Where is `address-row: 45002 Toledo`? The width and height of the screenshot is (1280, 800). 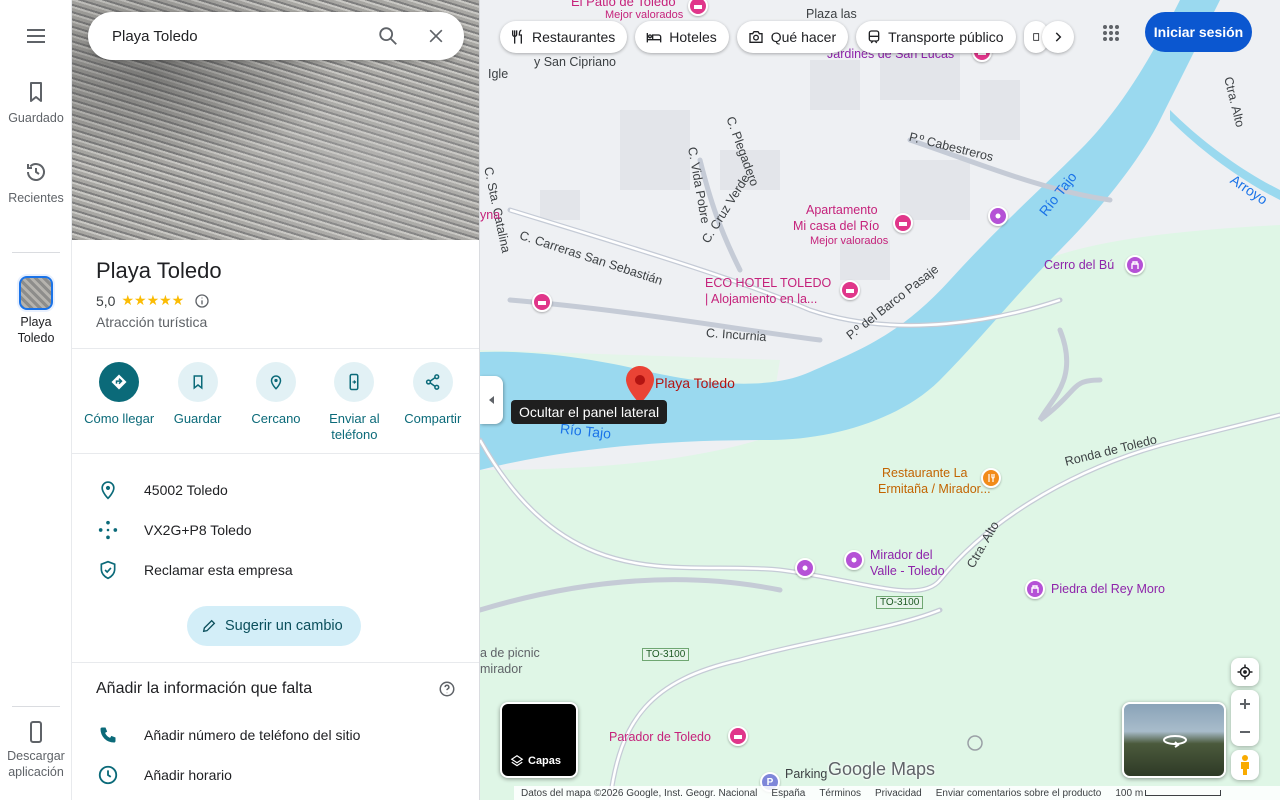 address-row: 45002 Toledo is located at coordinates (275, 490).